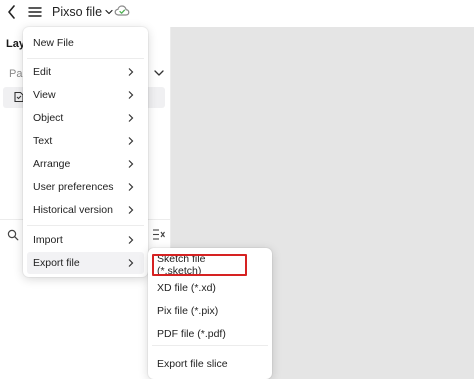  Describe the element at coordinates (85, 95) in the screenshot. I see `menu-item-view: View` at that location.